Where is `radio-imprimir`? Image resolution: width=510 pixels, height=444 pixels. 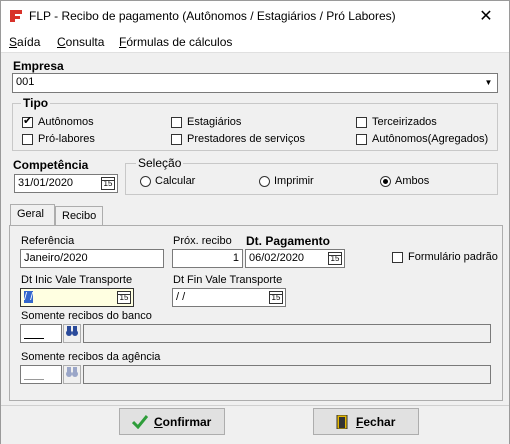 radio-imprimir is located at coordinates (264, 181).